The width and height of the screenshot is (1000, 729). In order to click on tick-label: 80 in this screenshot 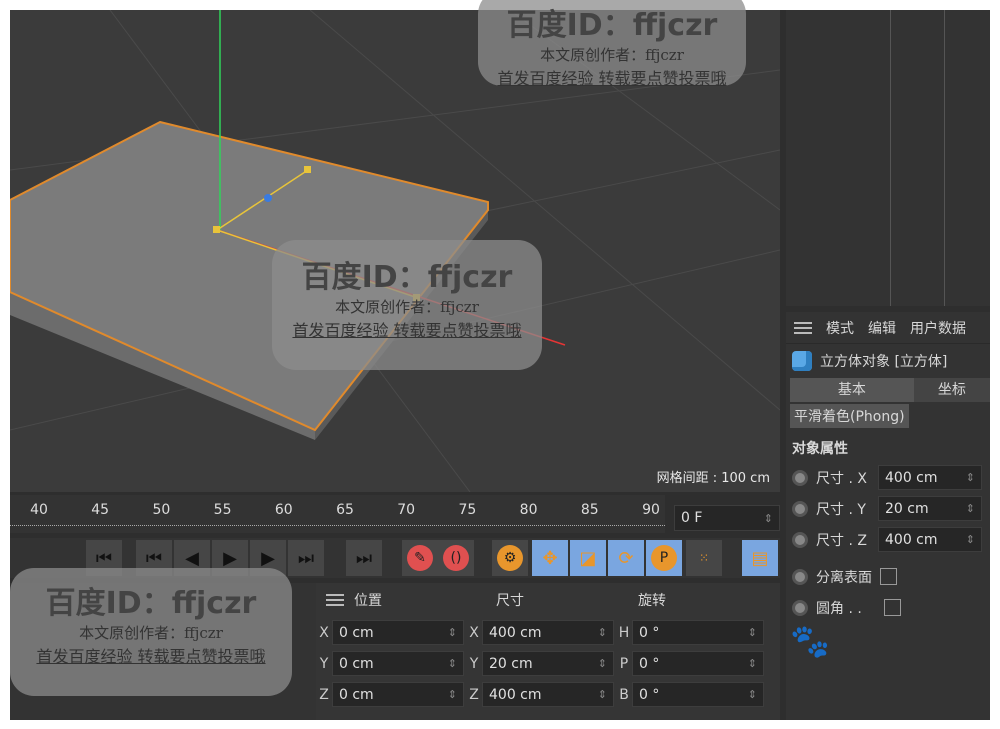, I will do `click(528, 510)`.